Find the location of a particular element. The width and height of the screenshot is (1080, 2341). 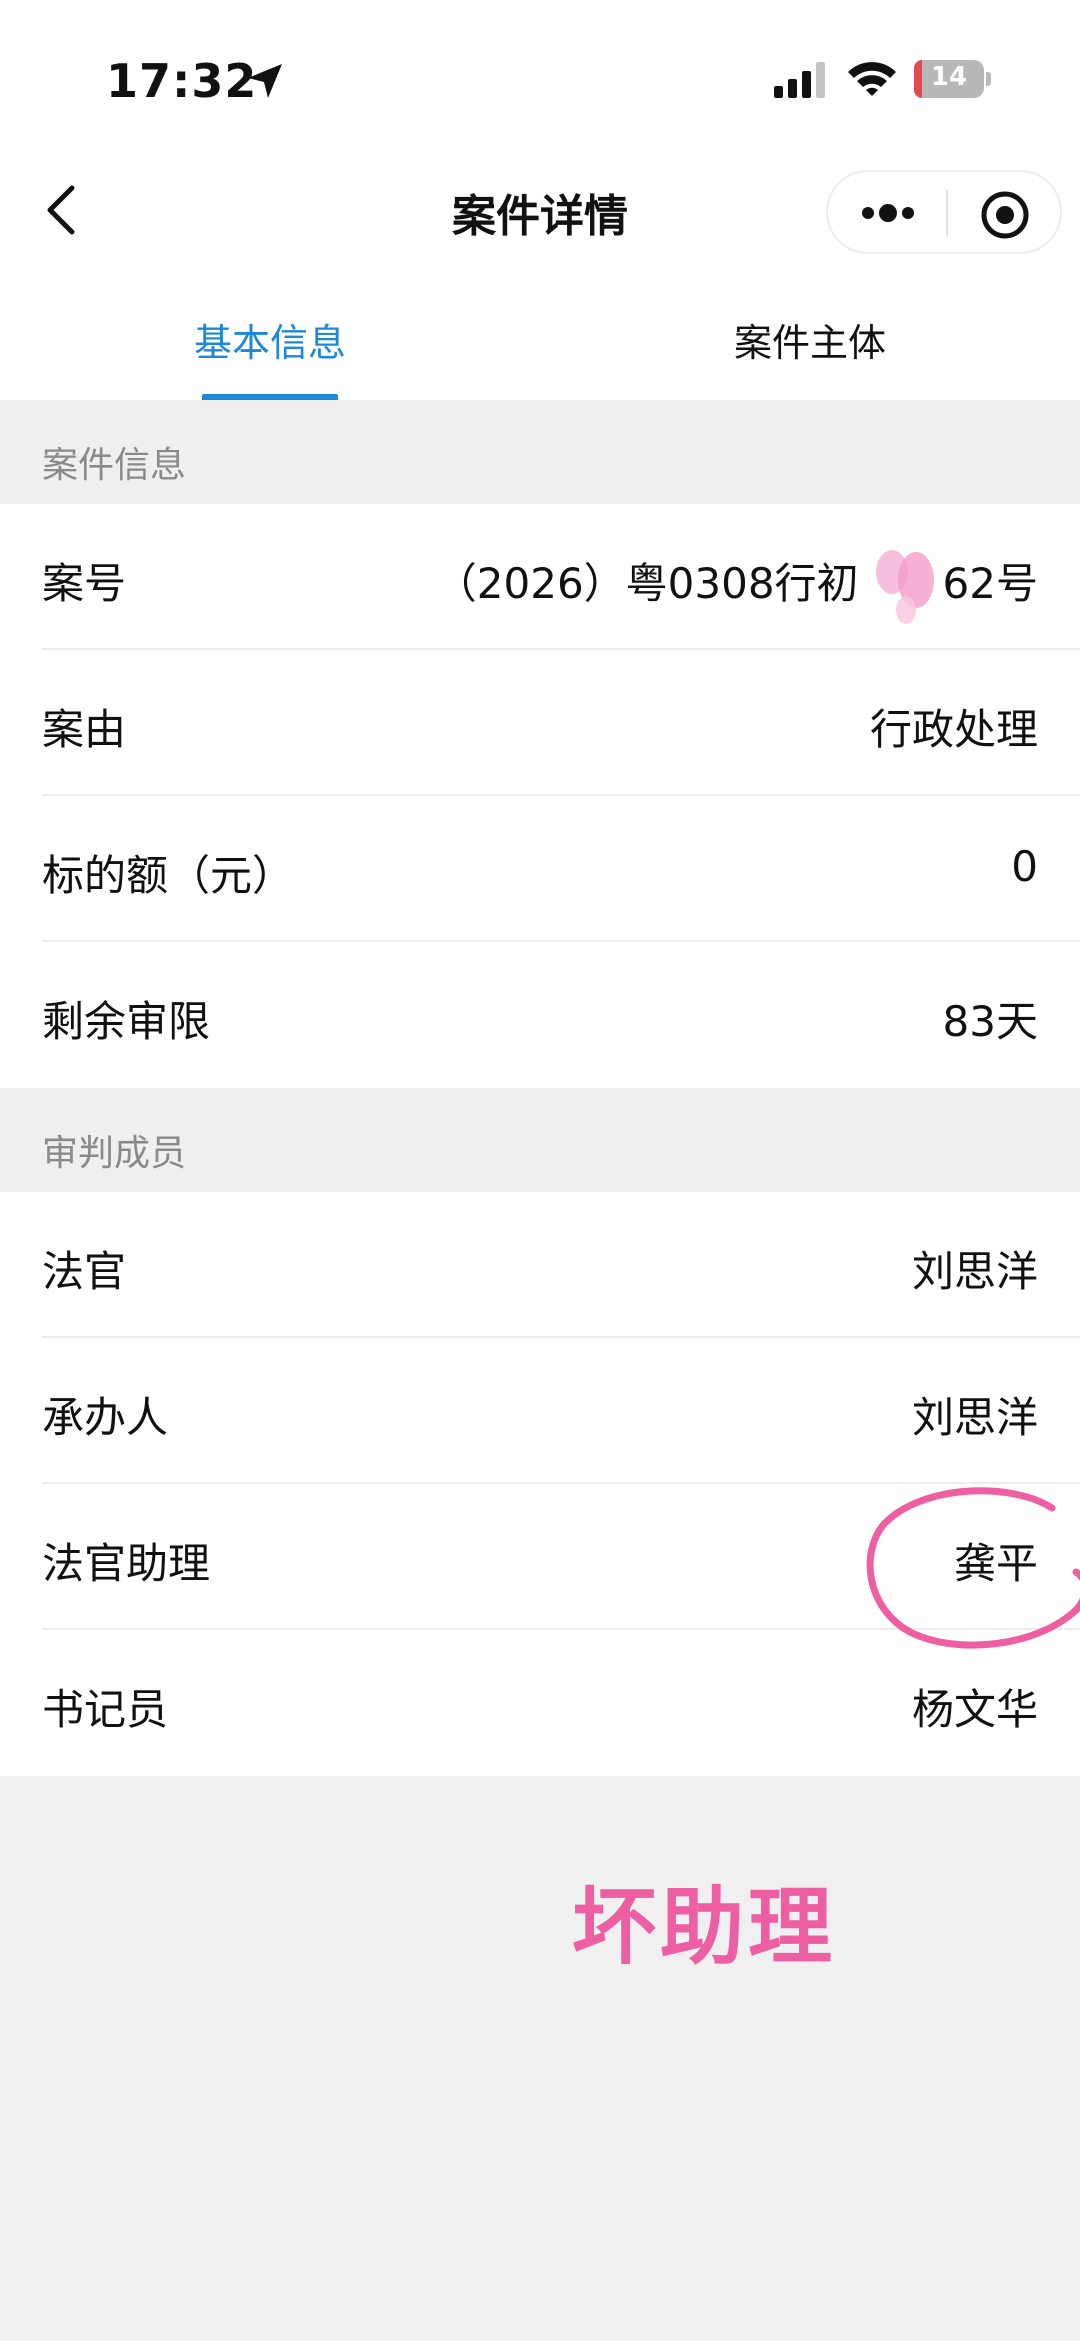

navigation-bar: 案件详情 is located at coordinates (540, 210).